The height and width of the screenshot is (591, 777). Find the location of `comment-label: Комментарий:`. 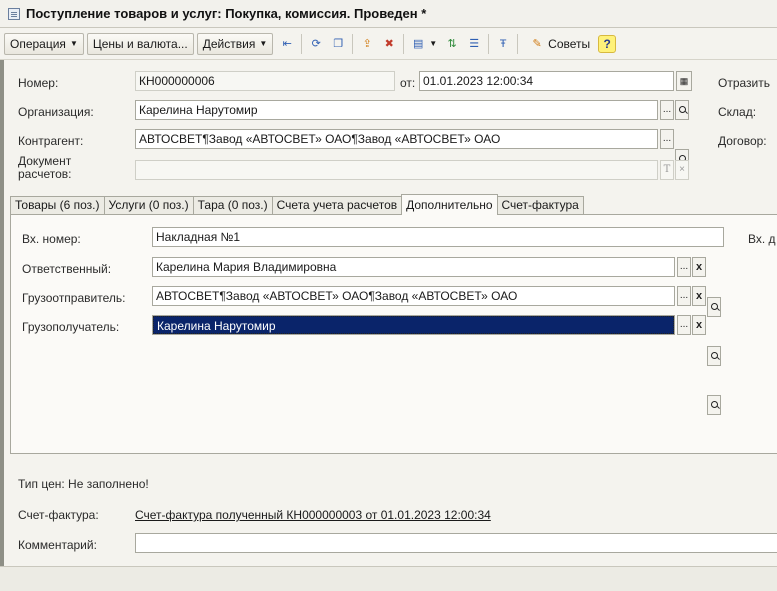

comment-label: Комментарий: is located at coordinates (57, 545).